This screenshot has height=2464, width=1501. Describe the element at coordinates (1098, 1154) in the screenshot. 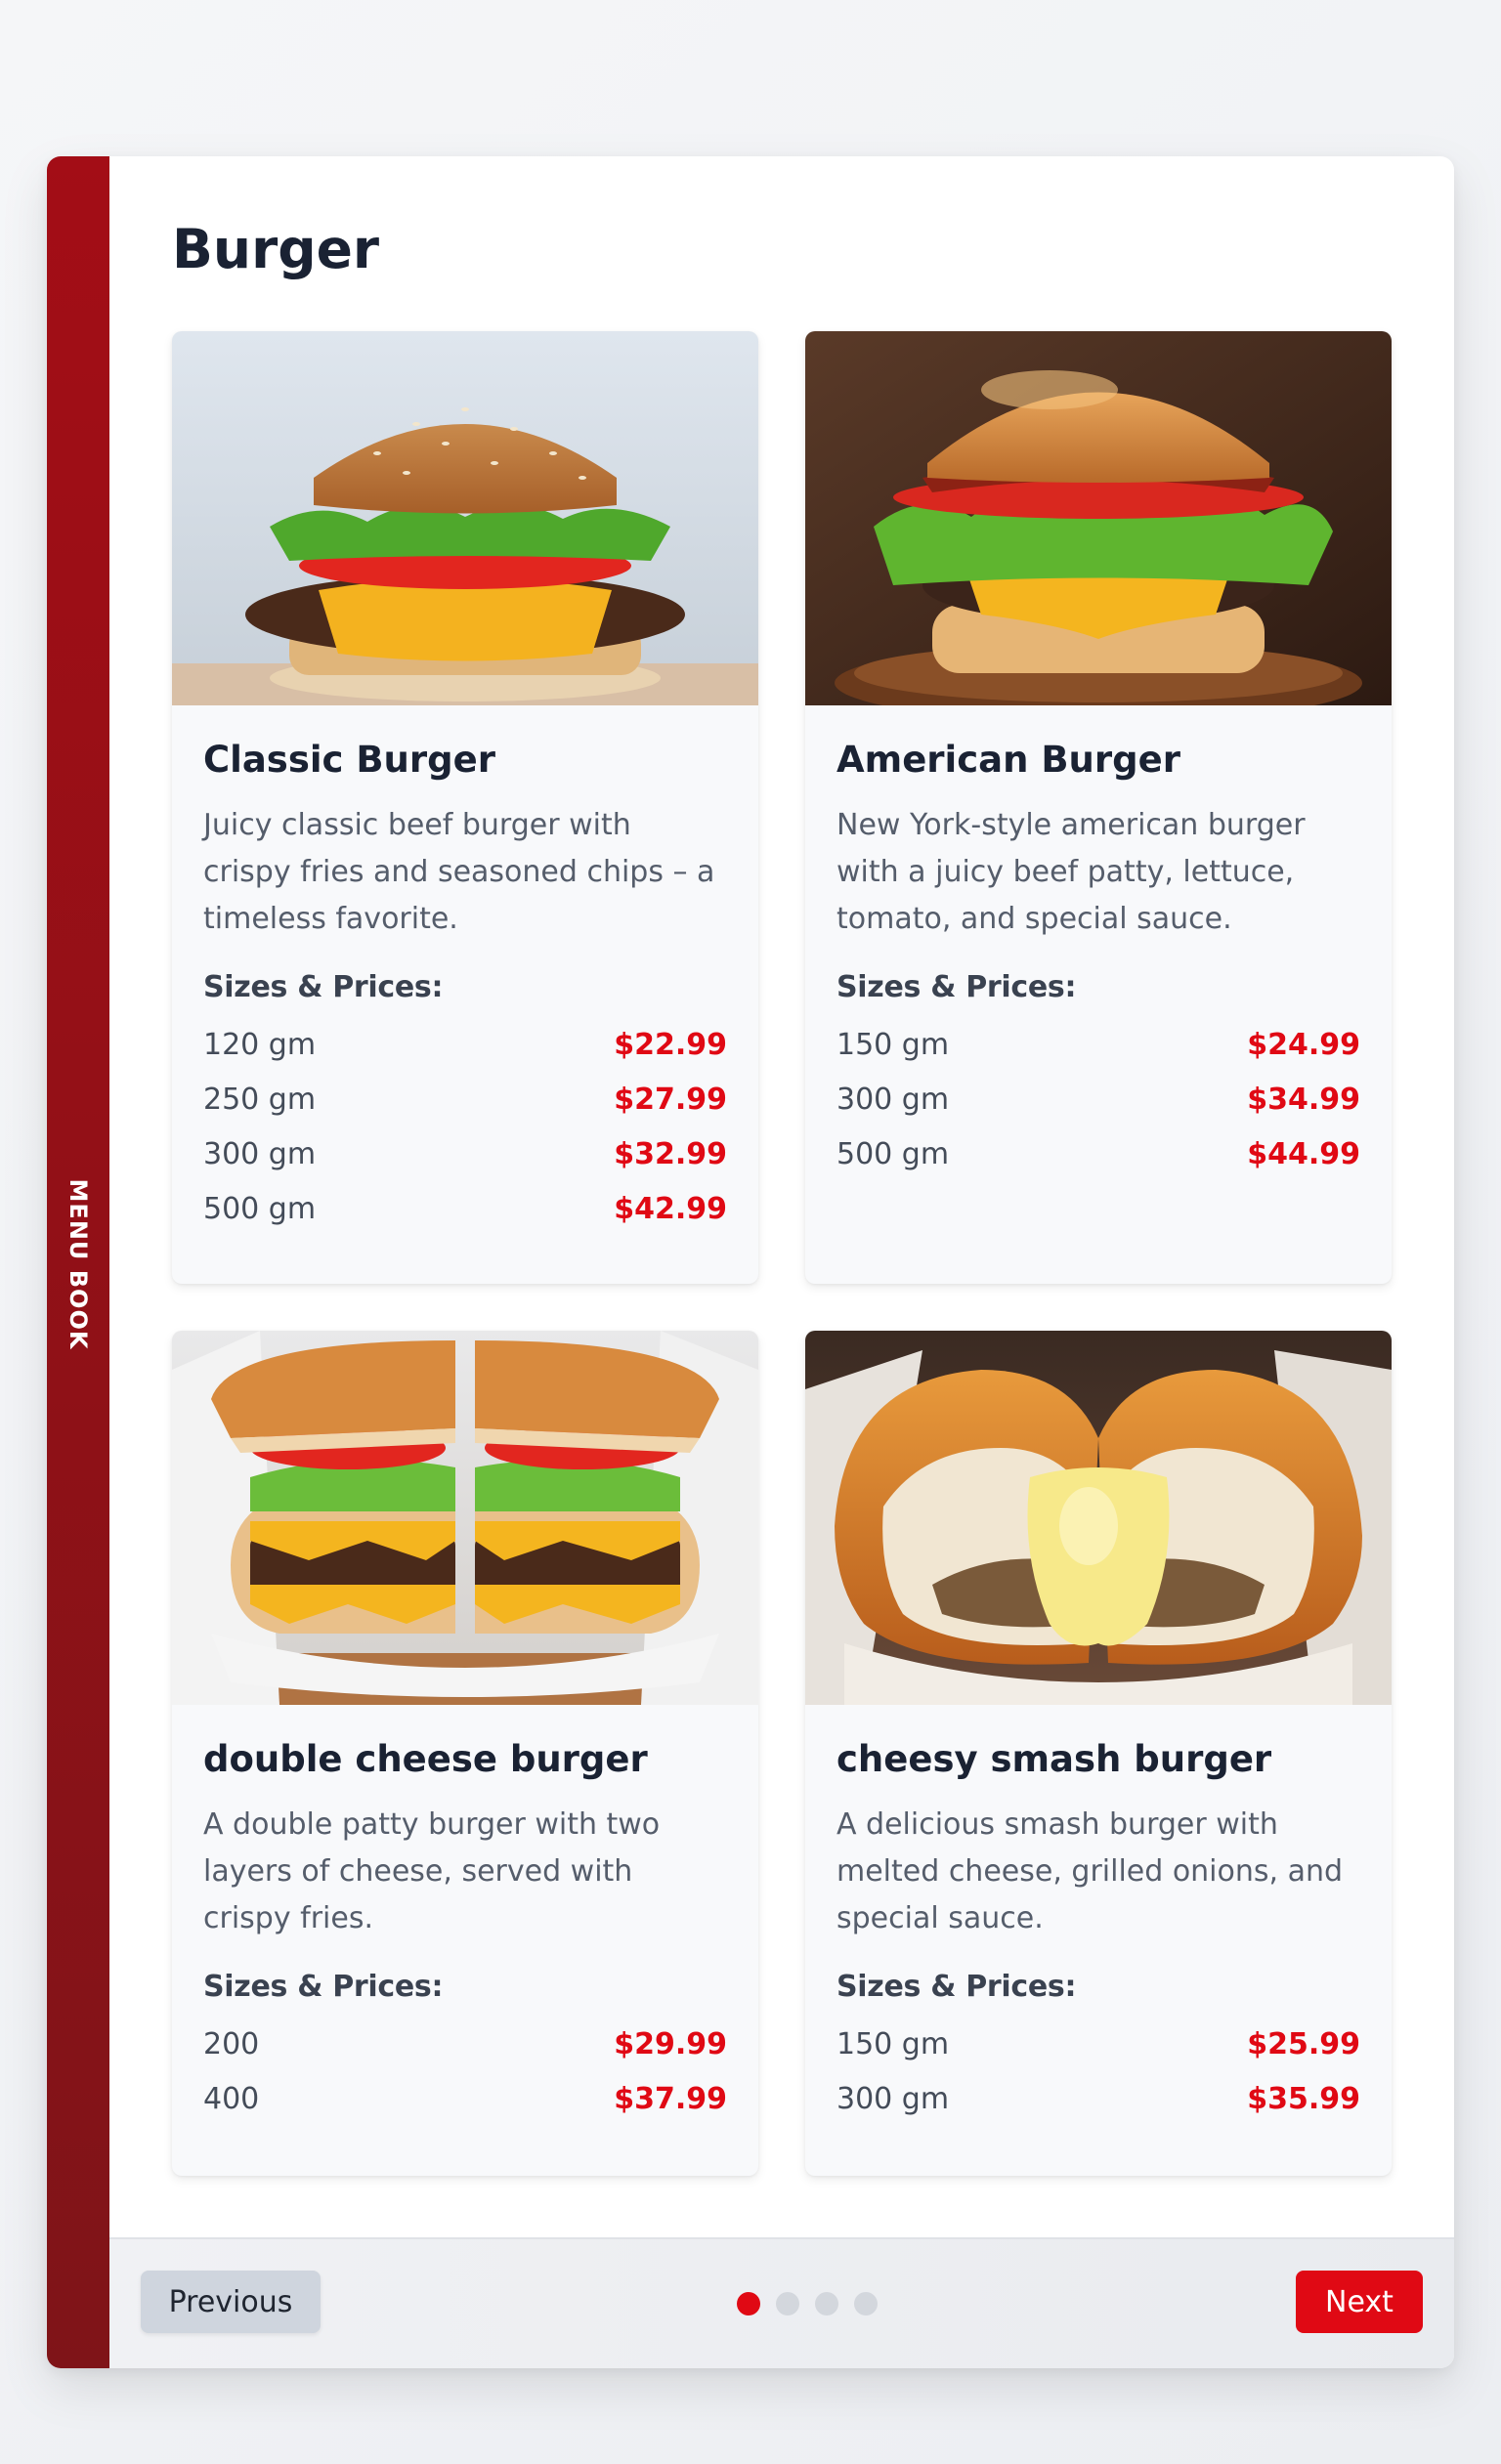

I see `price-row: 500 gm $44.99` at that location.